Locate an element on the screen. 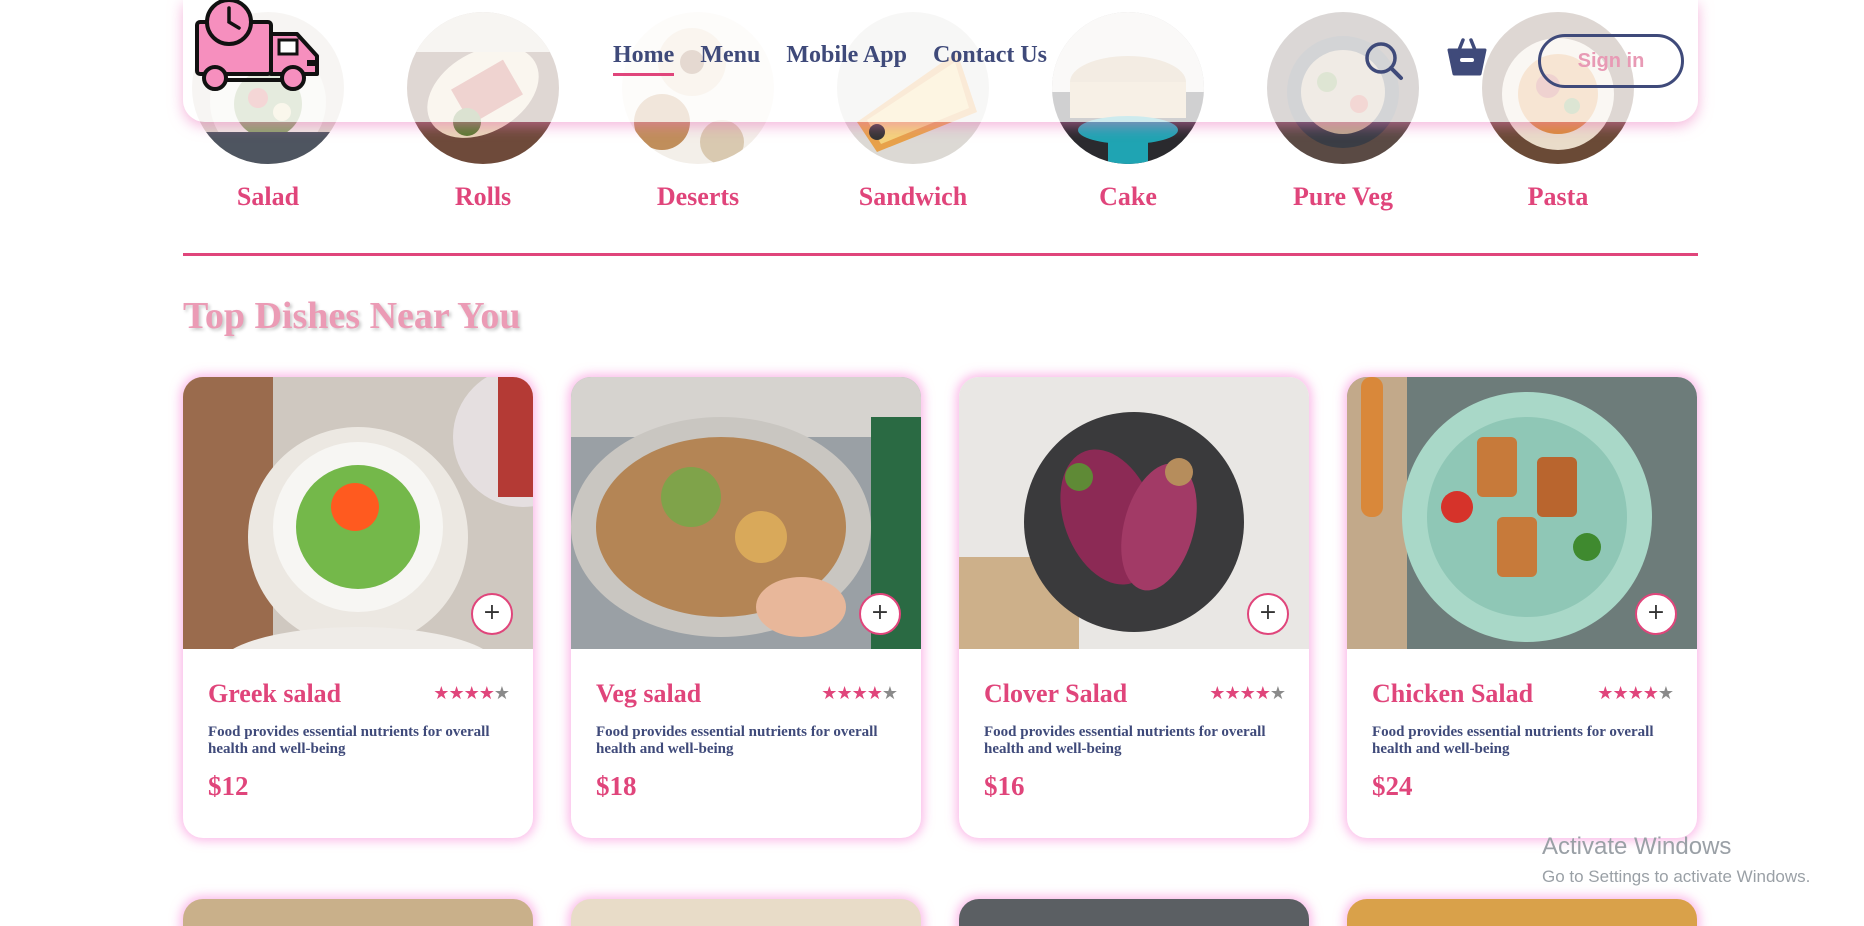  nav-link-contact-us: Contact Us is located at coordinates (990, 59).